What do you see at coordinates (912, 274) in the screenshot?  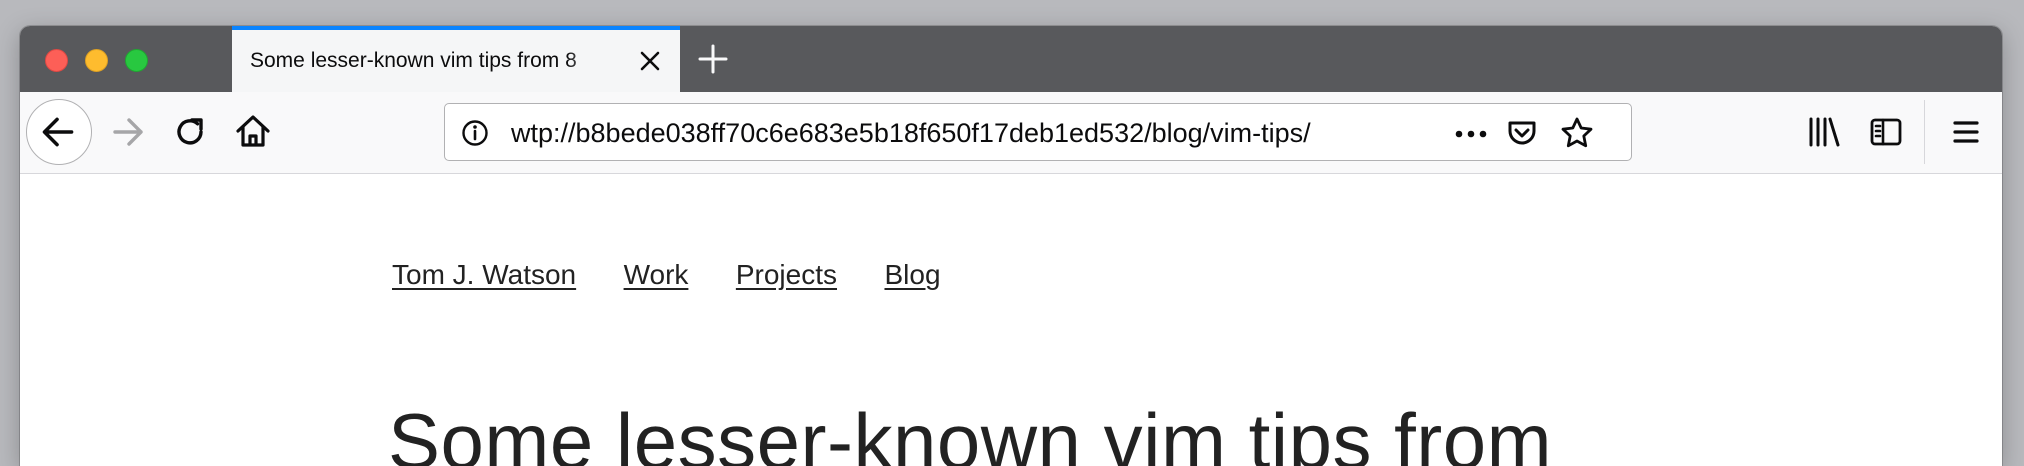 I see `site-nav-blog-link: Blog` at bounding box center [912, 274].